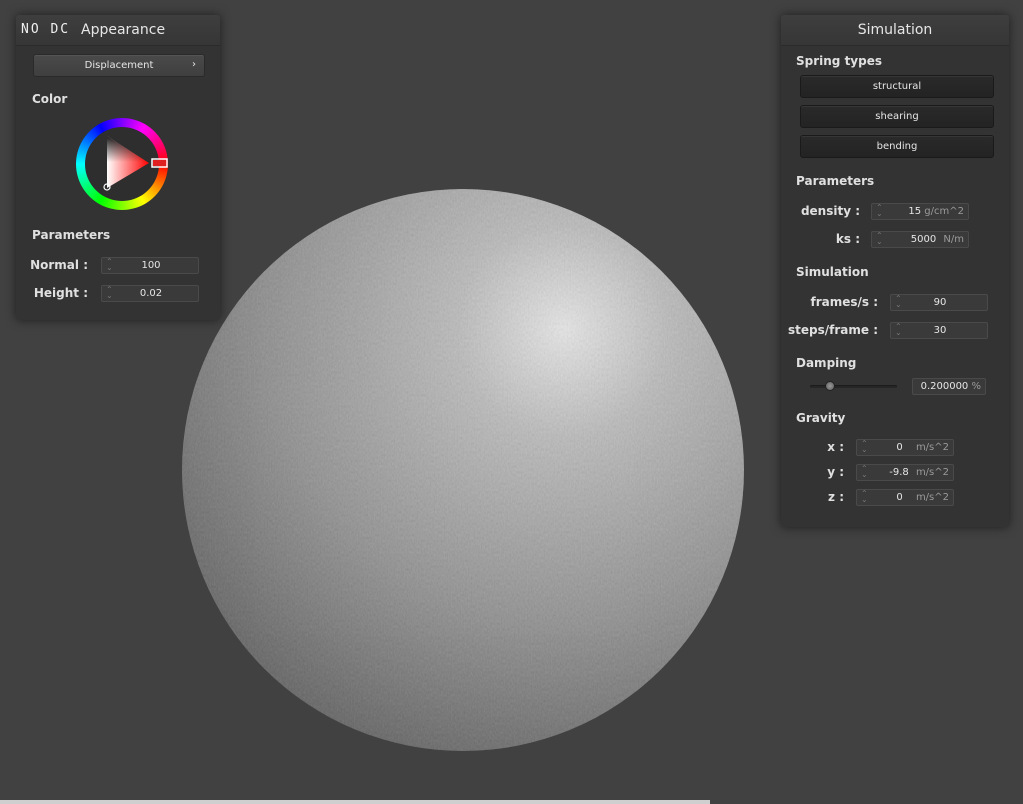 The width and height of the screenshot is (1023, 804). I want to click on displacement-button: Displacement ›, so click(119, 65).